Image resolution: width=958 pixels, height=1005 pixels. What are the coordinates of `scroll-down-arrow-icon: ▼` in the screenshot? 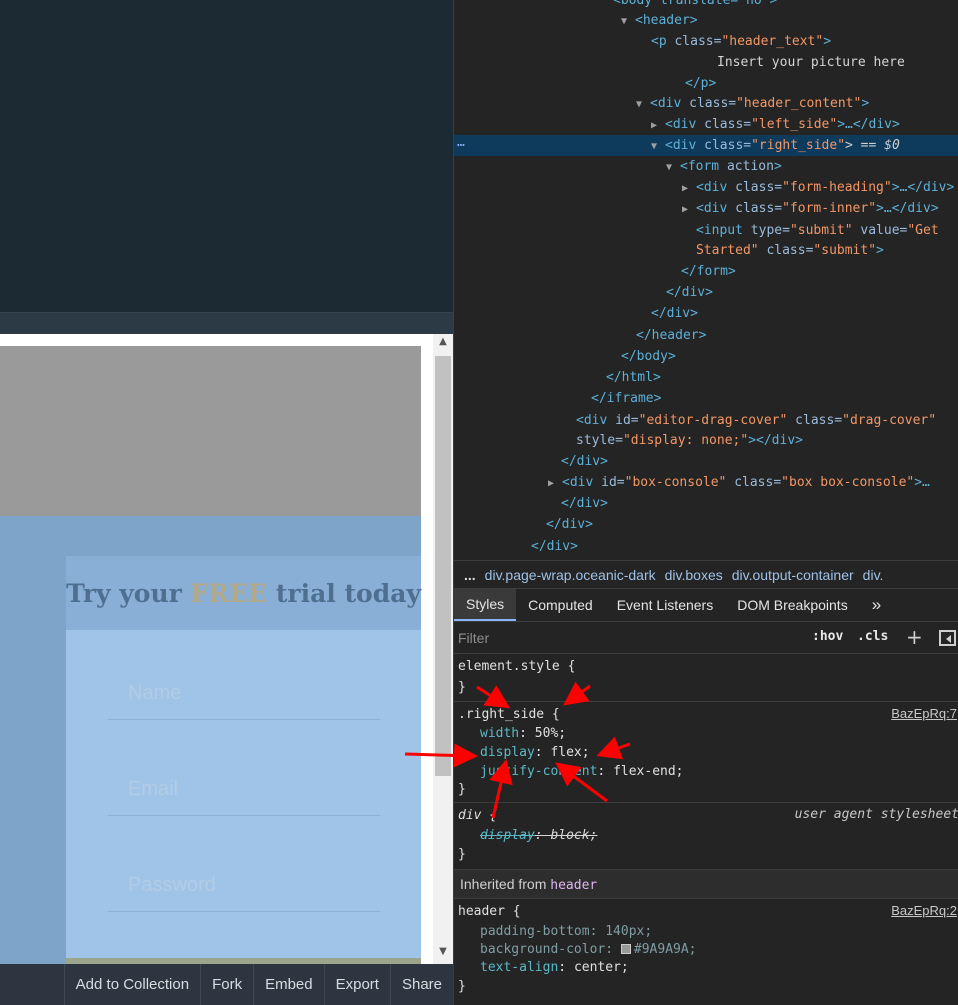 It's located at (443, 954).